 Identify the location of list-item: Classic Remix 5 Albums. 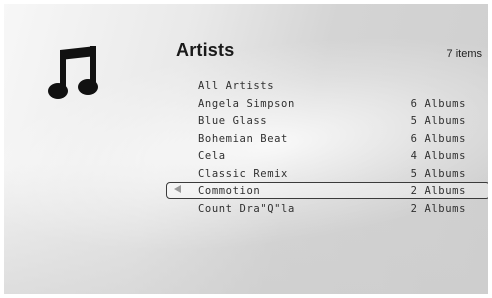
(324, 175).